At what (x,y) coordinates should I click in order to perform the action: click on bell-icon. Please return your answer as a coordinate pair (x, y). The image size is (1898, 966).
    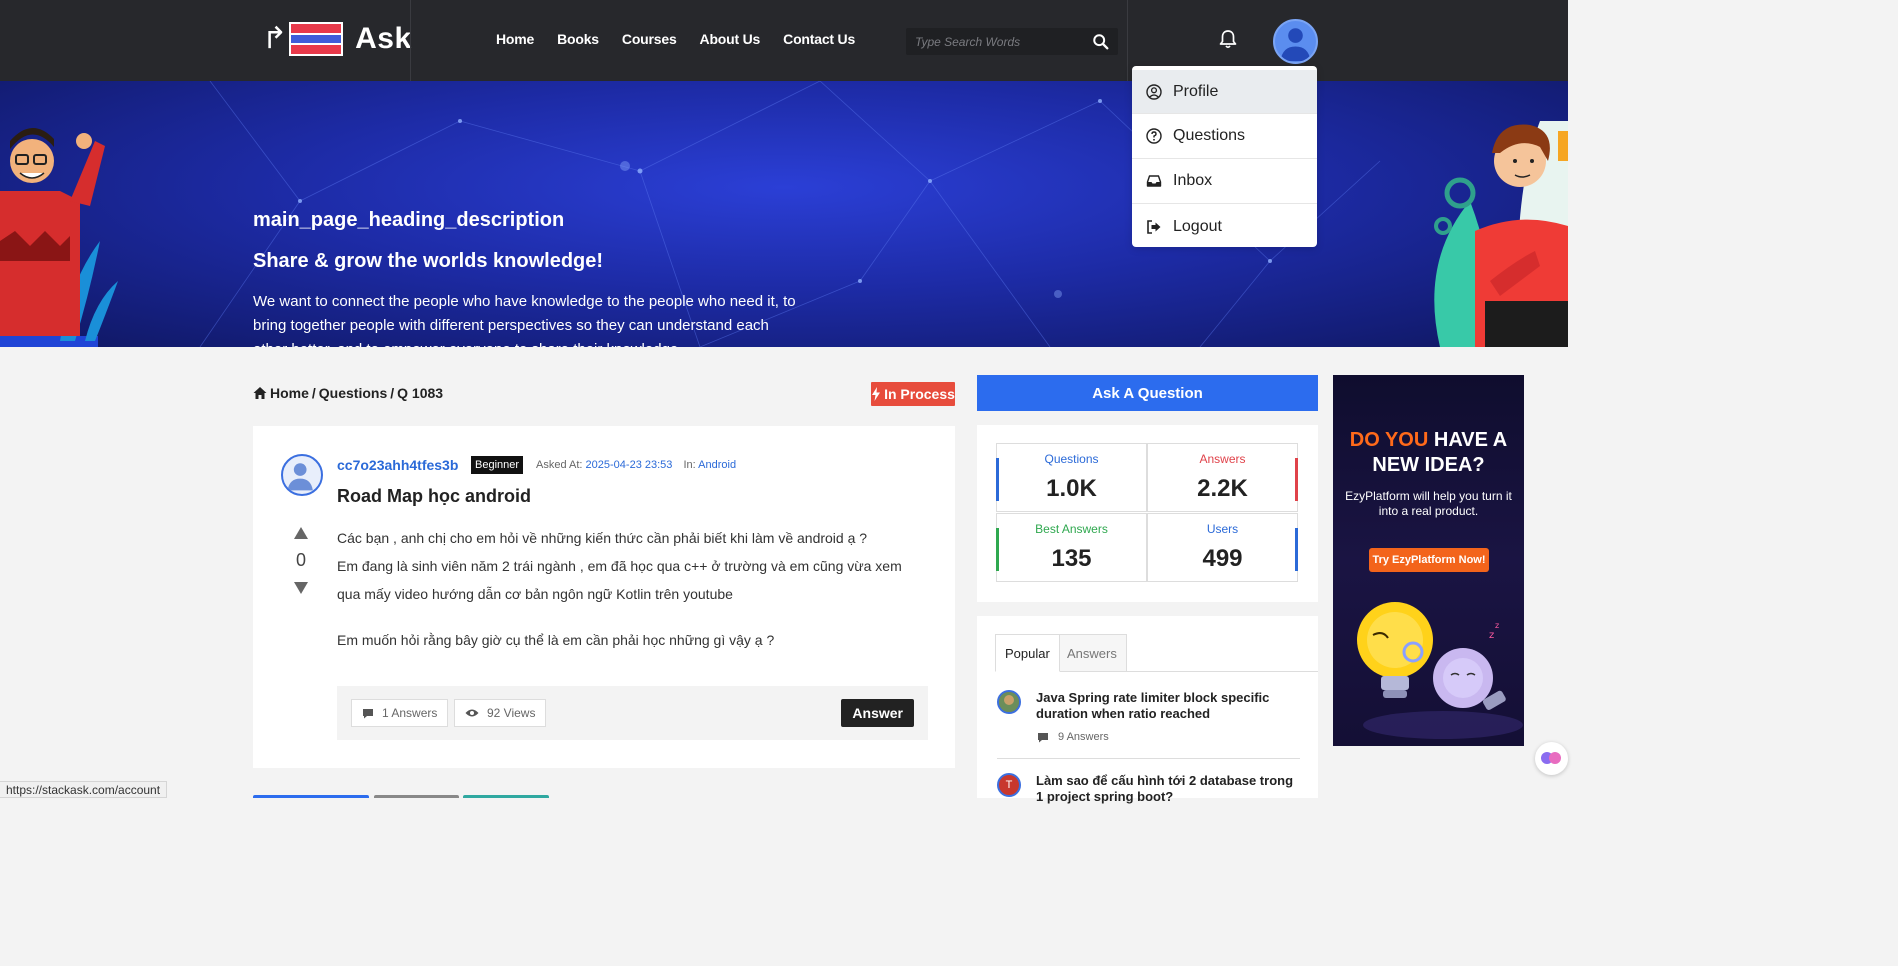
    Looking at the image, I should click on (1228, 39).